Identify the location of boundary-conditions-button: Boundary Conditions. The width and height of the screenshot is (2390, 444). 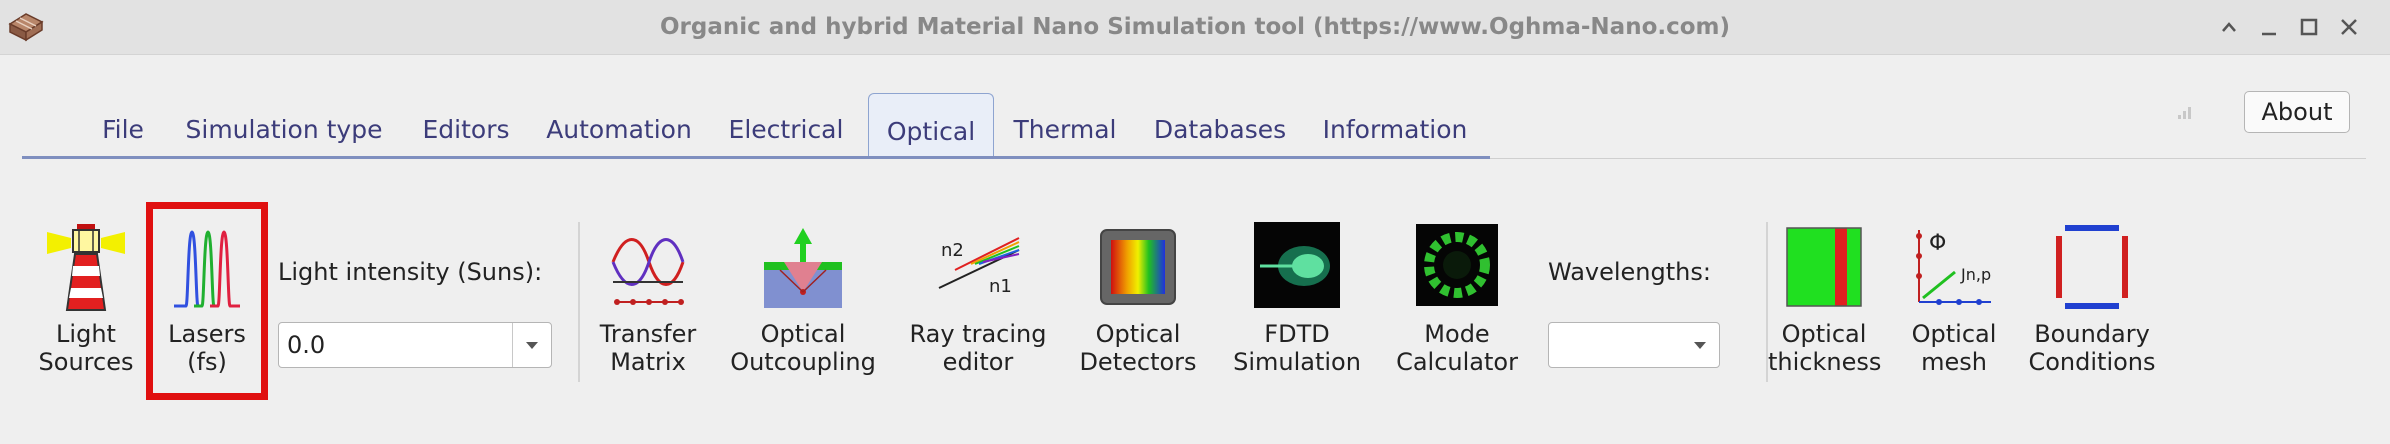
(2092, 299).